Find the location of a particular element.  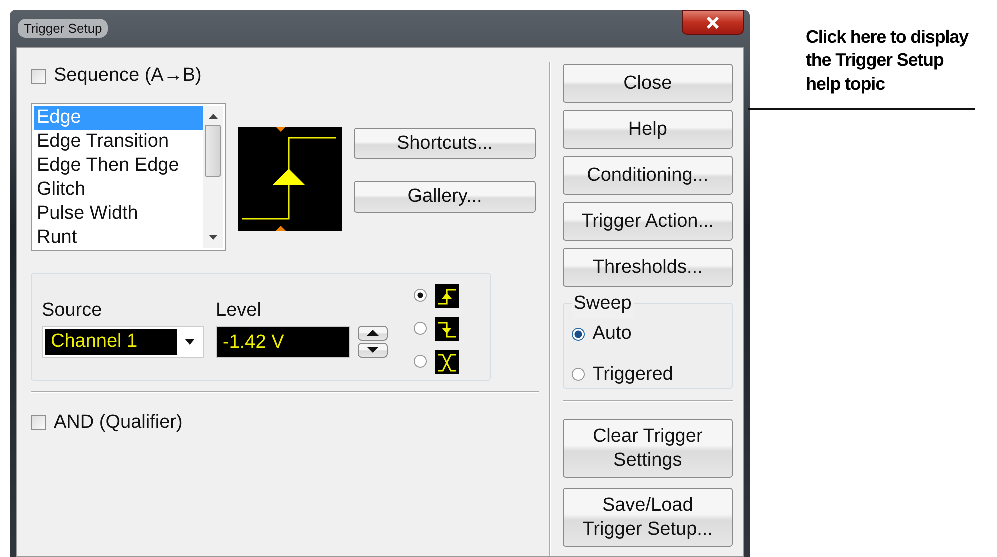

spin-down-button is located at coordinates (373, 350).